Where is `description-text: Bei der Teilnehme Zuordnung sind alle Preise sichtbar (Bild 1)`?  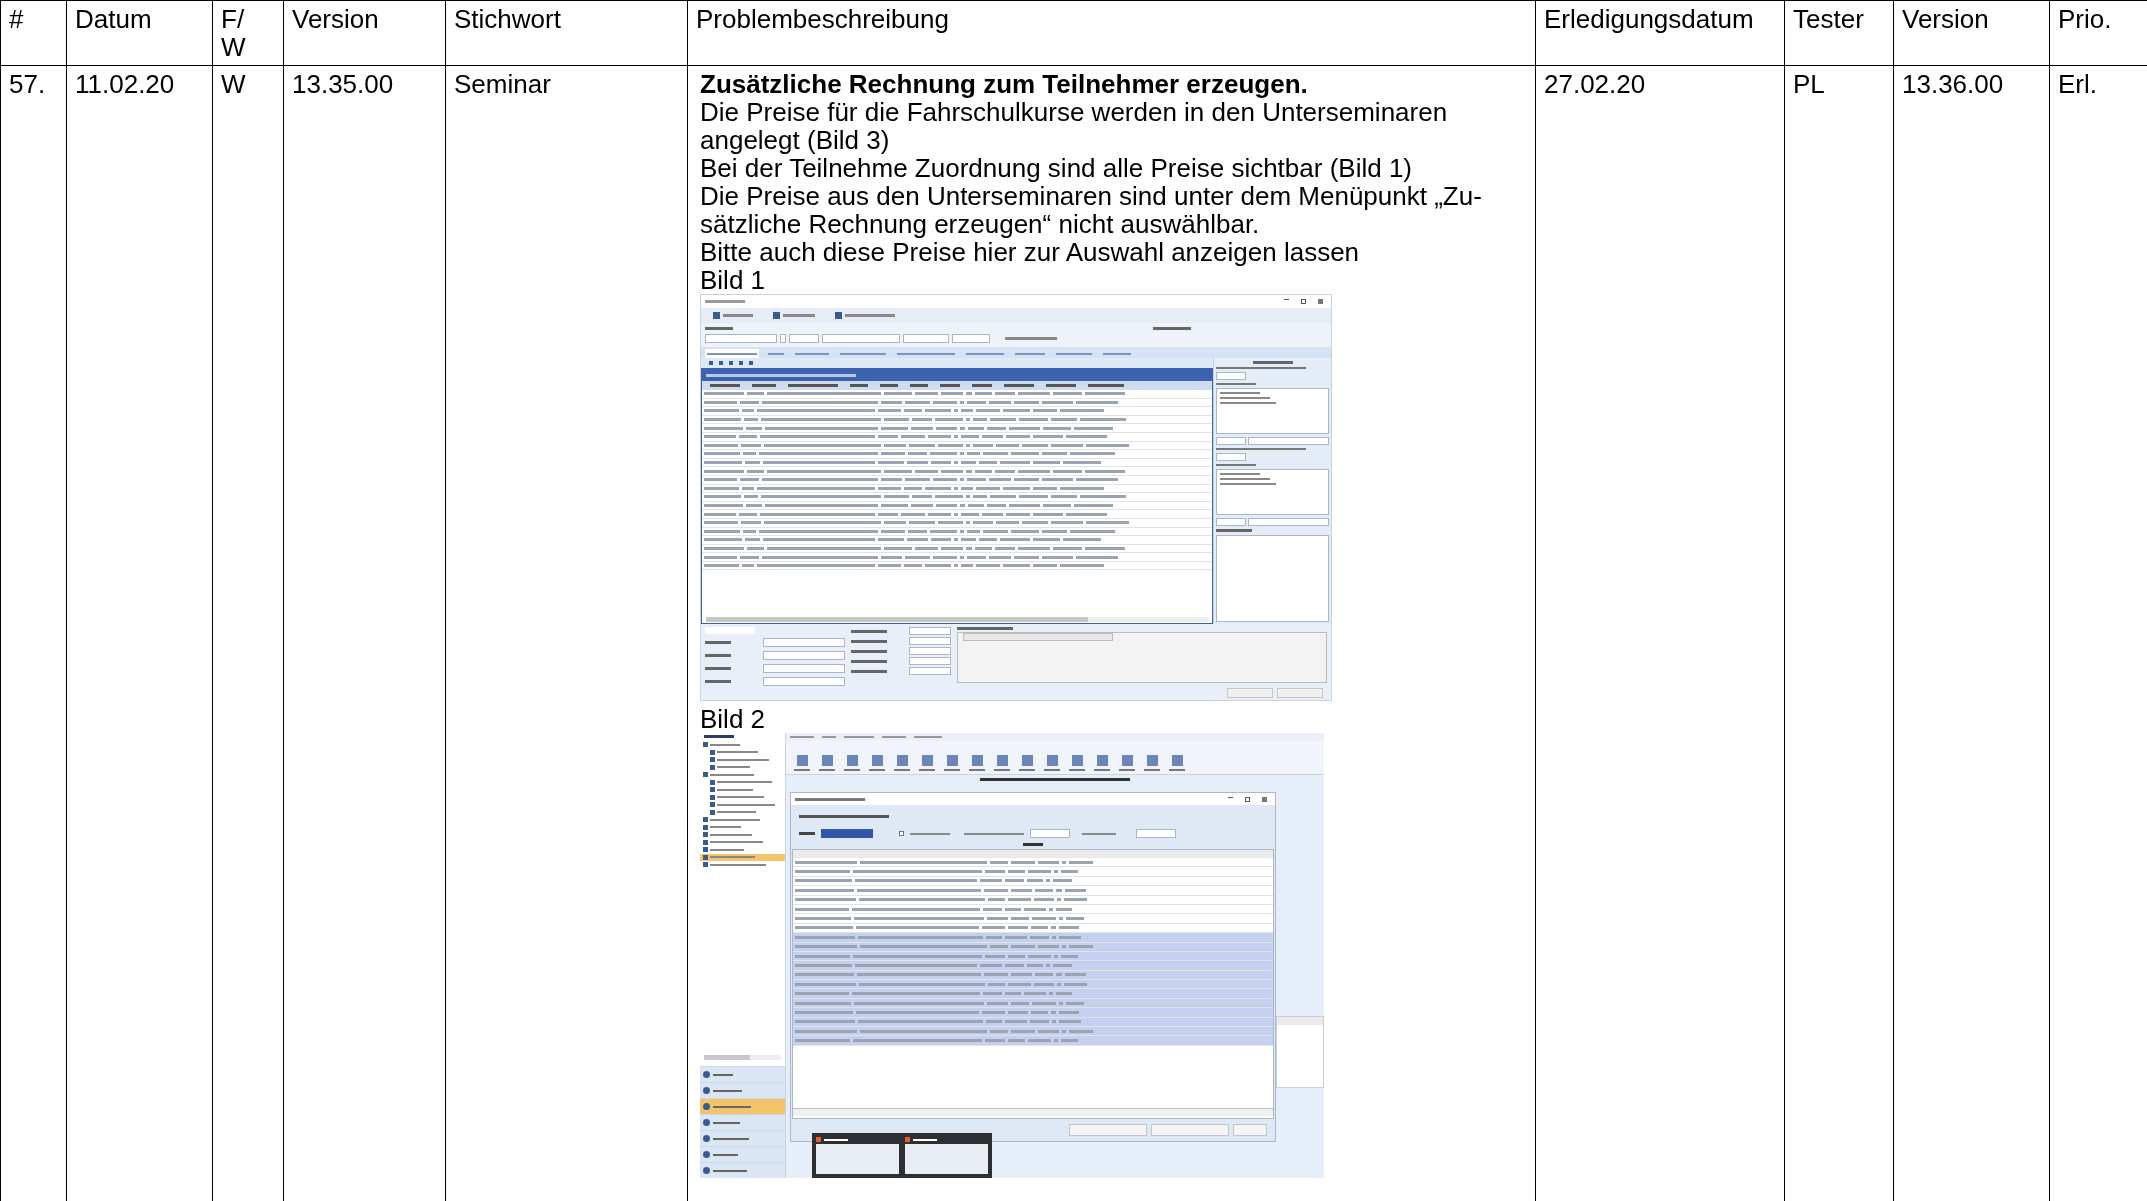
description-text: Bei der Teilnehme Zuordnung sind alle Preise sichtbar (Bild 1) is located at coordinates (1056, 168).